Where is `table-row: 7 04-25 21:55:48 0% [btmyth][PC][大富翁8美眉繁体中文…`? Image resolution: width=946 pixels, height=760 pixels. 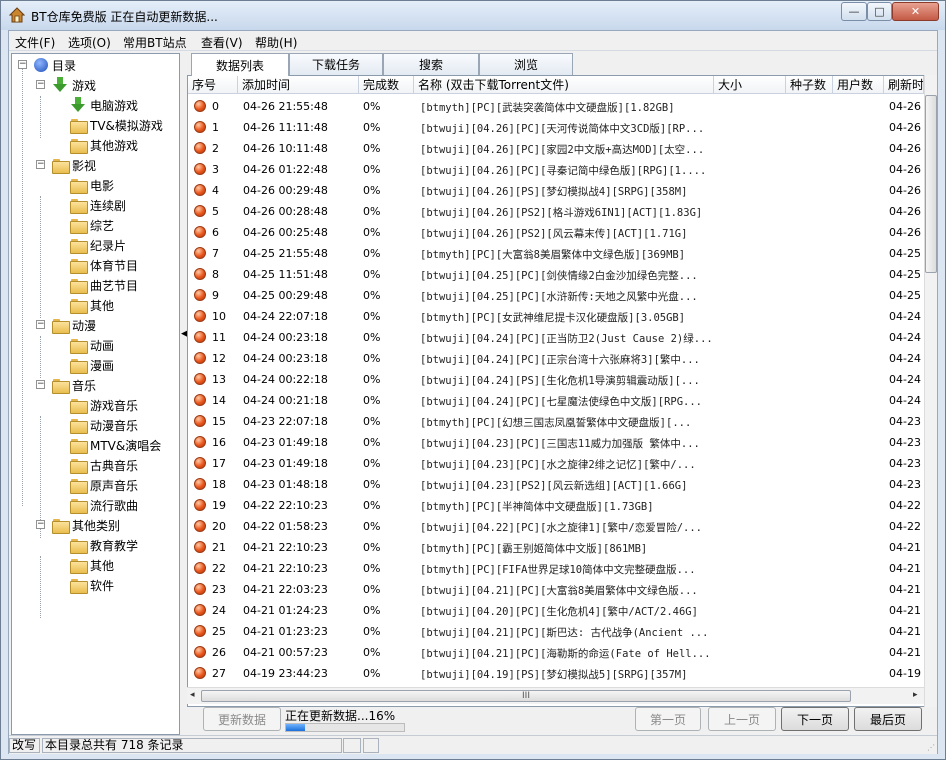 table-row: 7 04-25 21:55:48 0% [btmyth][PC][大富翁8美眉繁体中文… is located at coordinates (554, 253).